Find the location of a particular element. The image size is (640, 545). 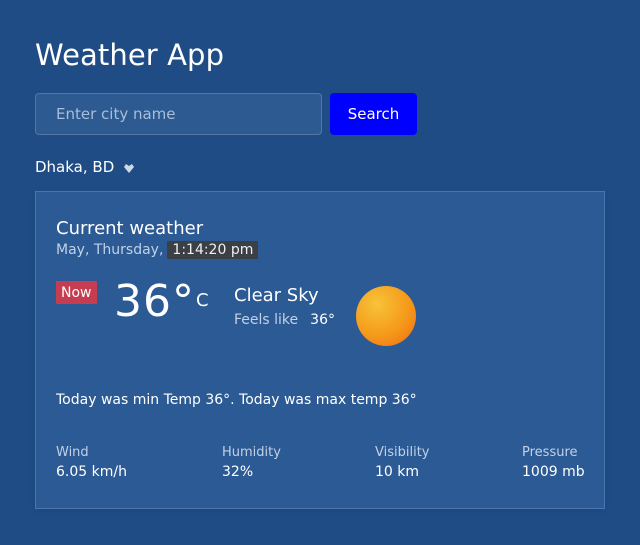

feels-like-value: 36° is located at coordinates (322, 320).